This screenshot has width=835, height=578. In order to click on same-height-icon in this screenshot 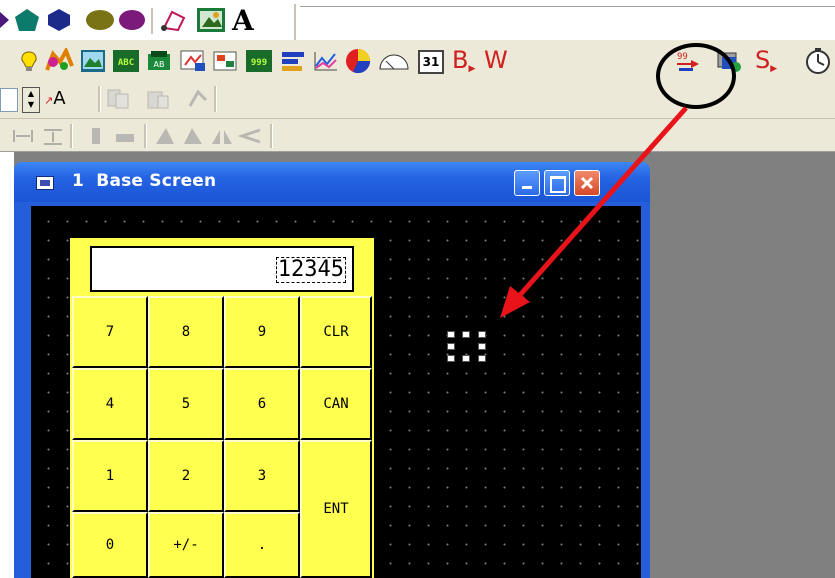, I will do `click(53, 137)`.